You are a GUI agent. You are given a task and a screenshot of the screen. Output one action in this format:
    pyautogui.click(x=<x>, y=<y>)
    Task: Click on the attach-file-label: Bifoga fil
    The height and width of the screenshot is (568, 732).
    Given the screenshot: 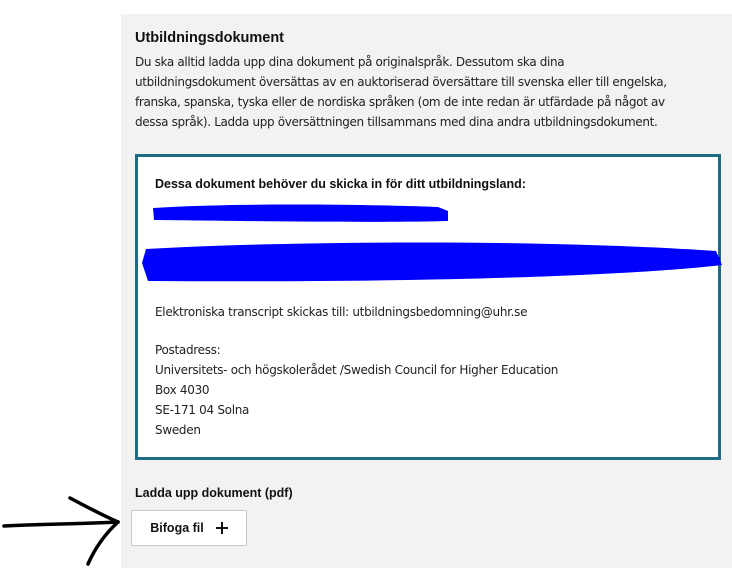 What is the action you would take?
    pyautogui.click(x=177, y=528)
    